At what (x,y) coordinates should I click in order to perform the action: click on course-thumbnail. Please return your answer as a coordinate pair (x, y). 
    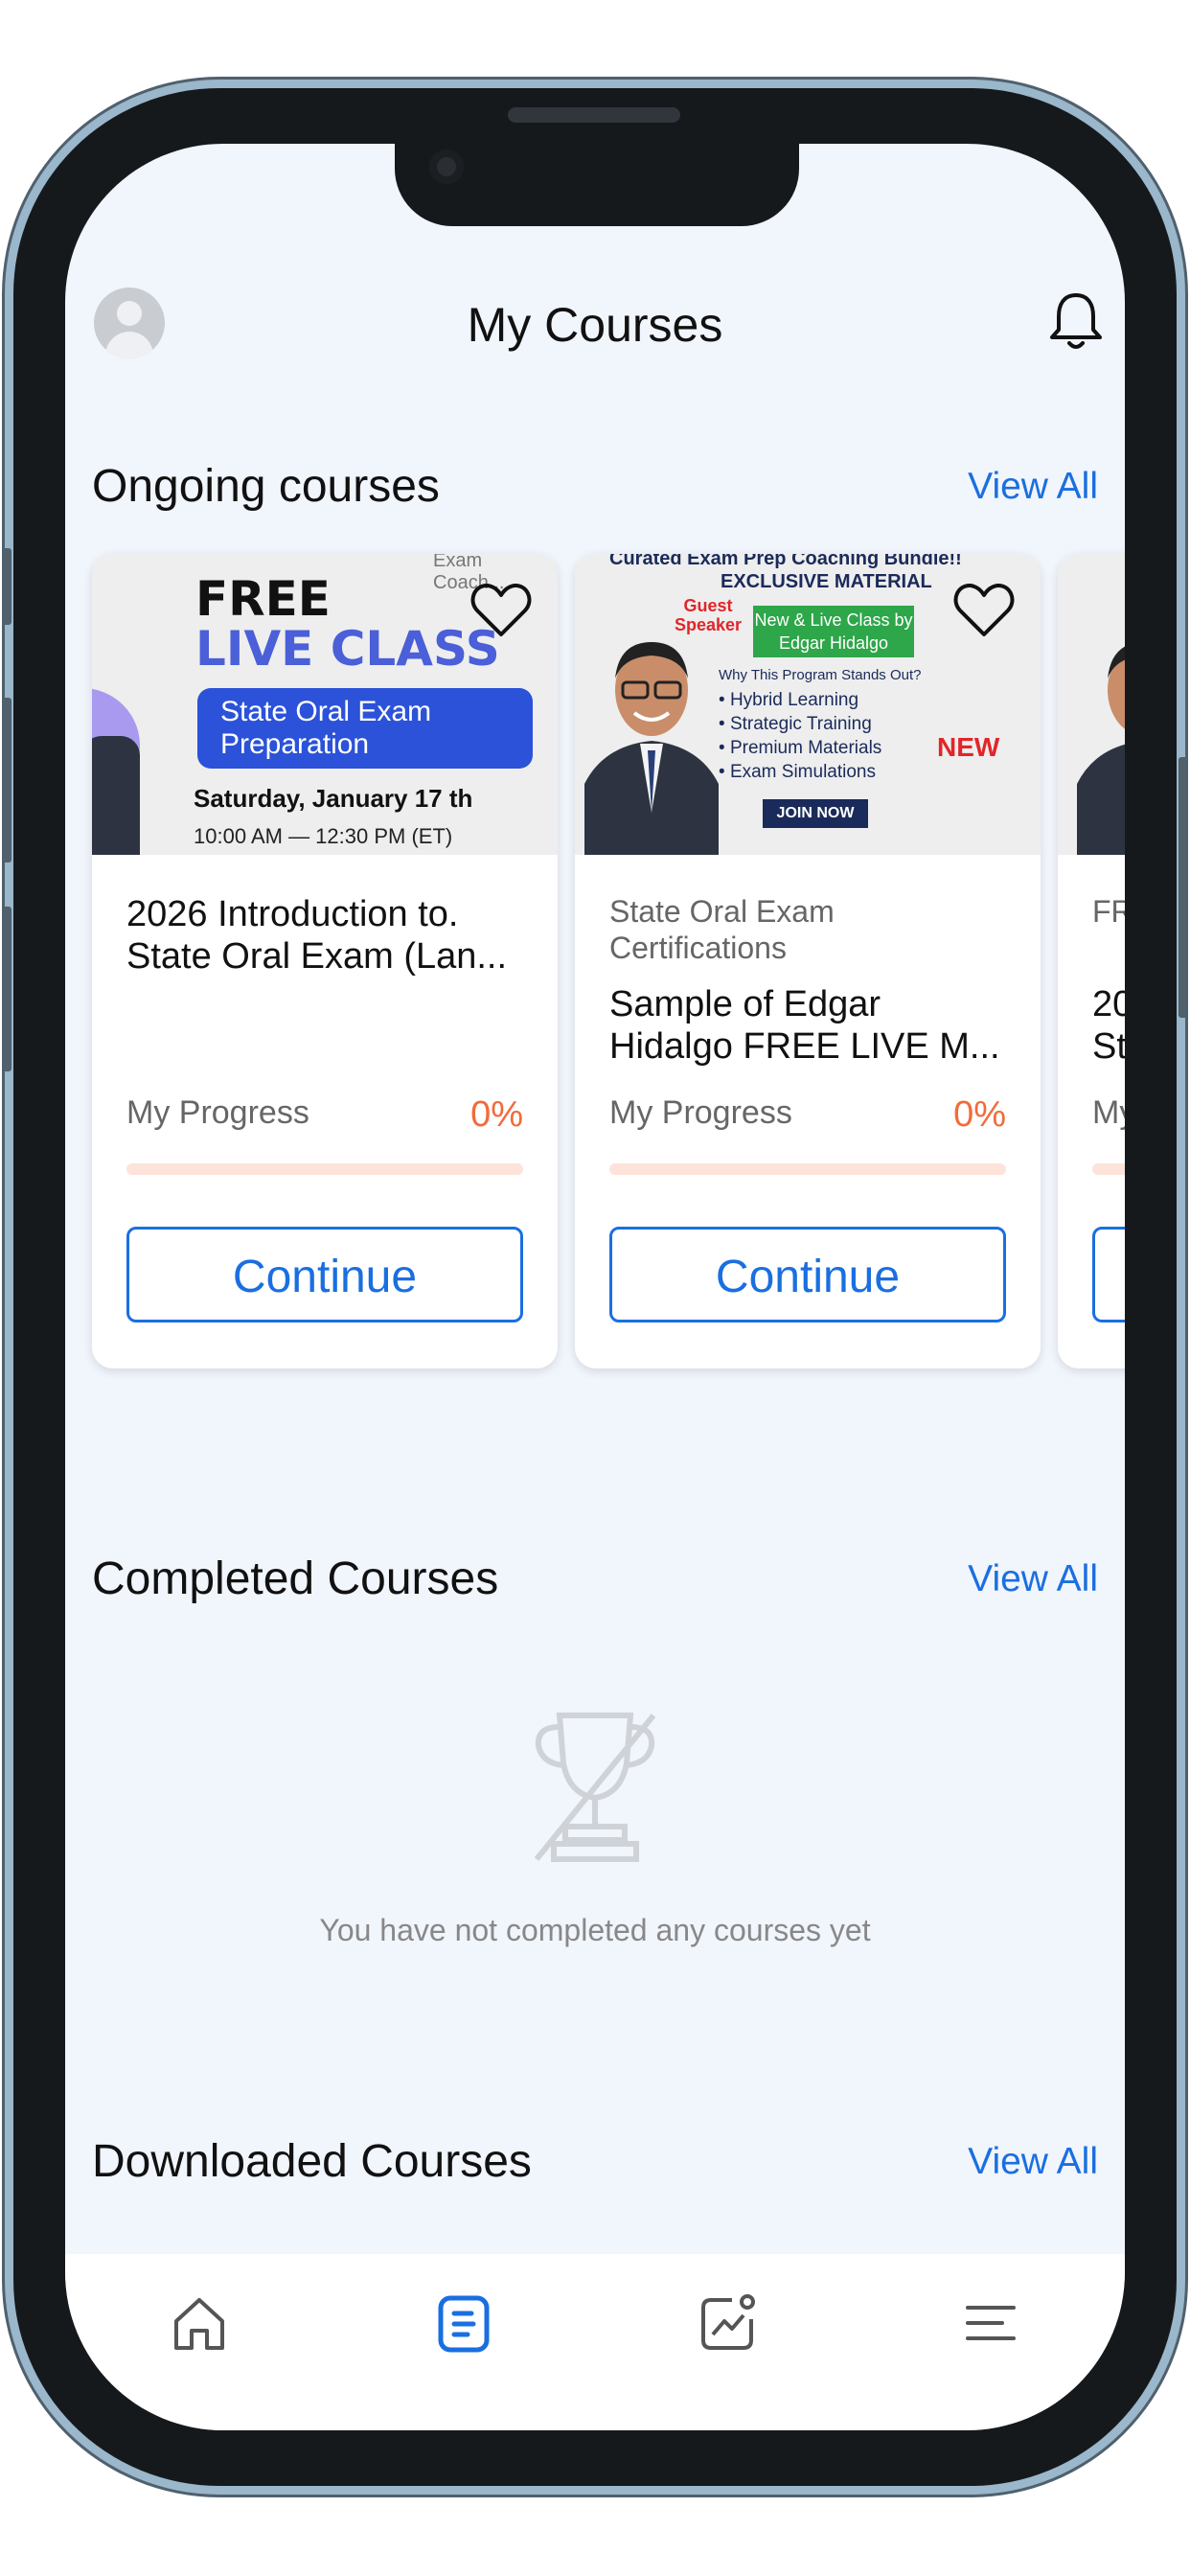
    Looking at the image, I should click on (1092, 704).